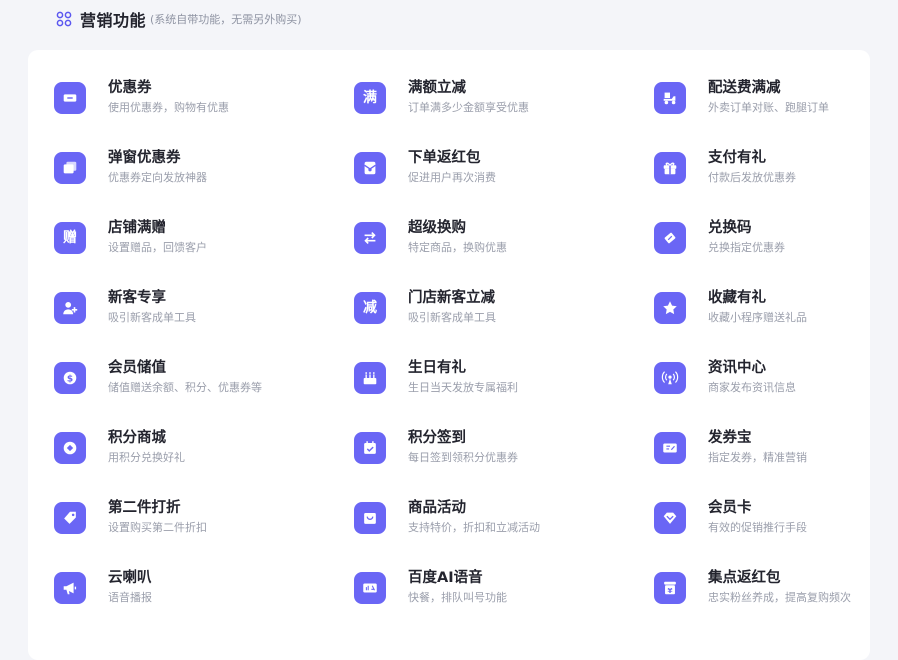 This screenshot has height=660, width=898. I want to click on diamond-icon, so click(670, 518).